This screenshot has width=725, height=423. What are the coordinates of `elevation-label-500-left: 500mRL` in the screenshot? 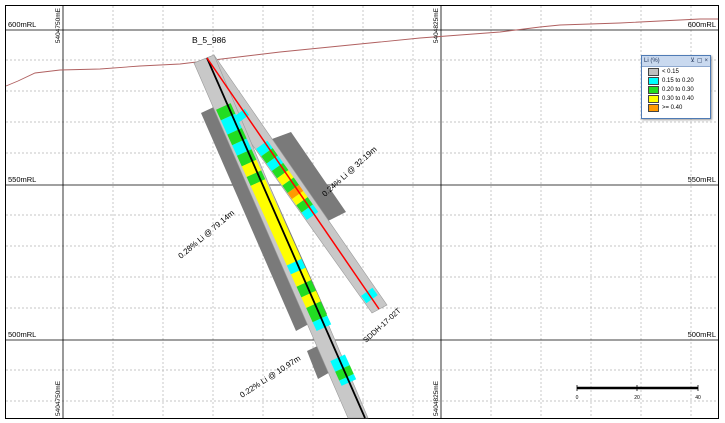 It's located at (22, 334).